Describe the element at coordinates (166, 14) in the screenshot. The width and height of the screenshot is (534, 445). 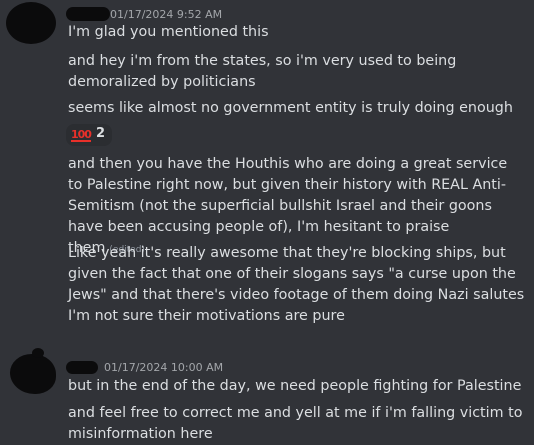
I see `message-timestamp: 01/17/2024 9:52 AM` at that location.